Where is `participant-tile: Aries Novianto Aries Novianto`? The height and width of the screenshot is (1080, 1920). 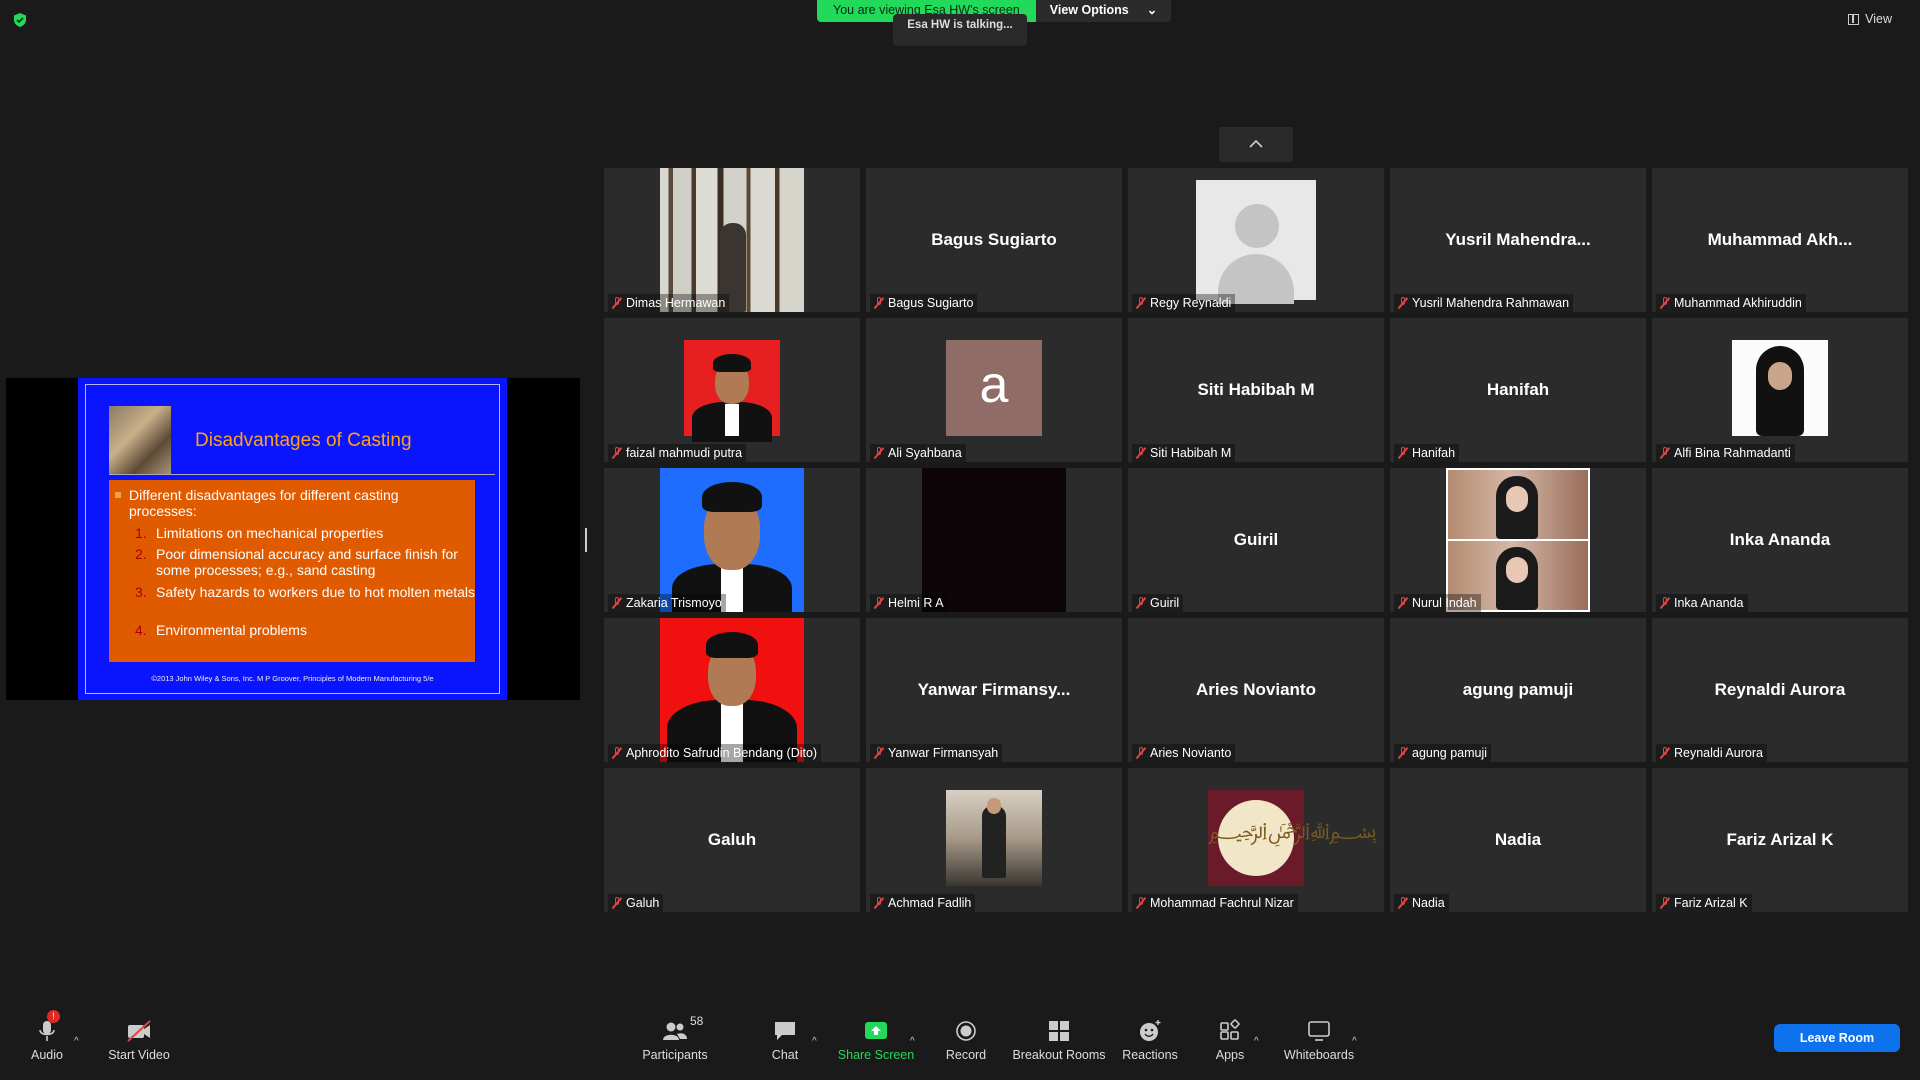 participant-tile: Aries Novianto Aries Novianto is located at coordinates (1256, 690).